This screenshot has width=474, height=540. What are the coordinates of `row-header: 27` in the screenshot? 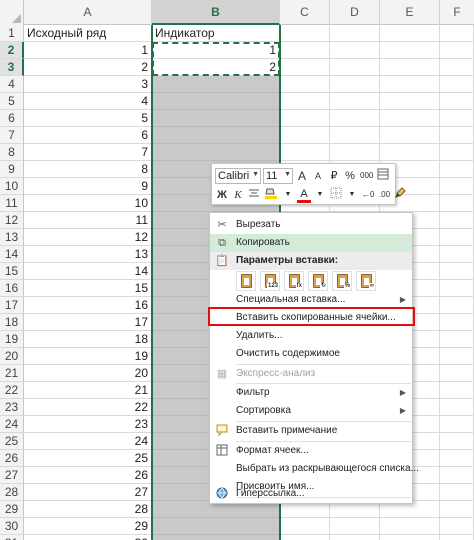 It's located at (12, 475).